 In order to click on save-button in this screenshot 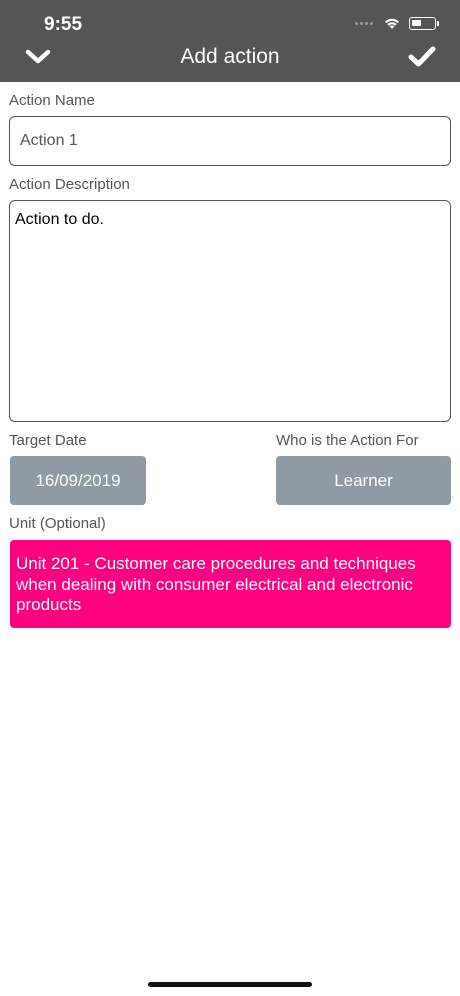, I will do `click(422, 57)`.